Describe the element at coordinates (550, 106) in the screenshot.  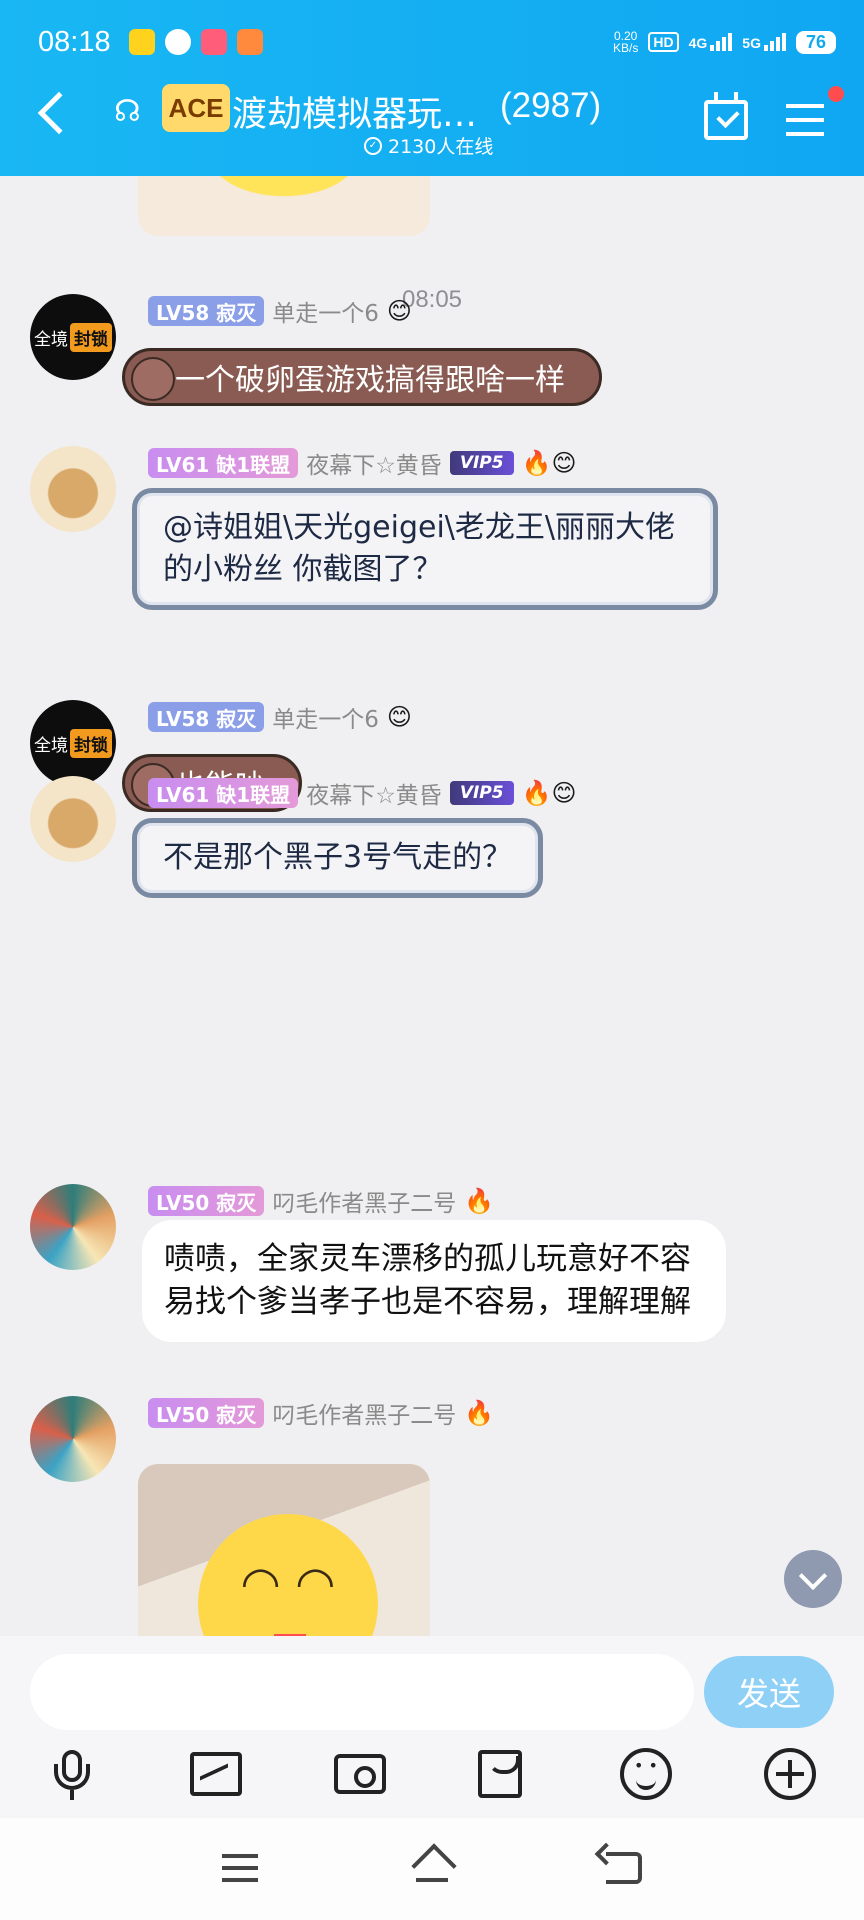
I see `member-count: (2987)` at that location.